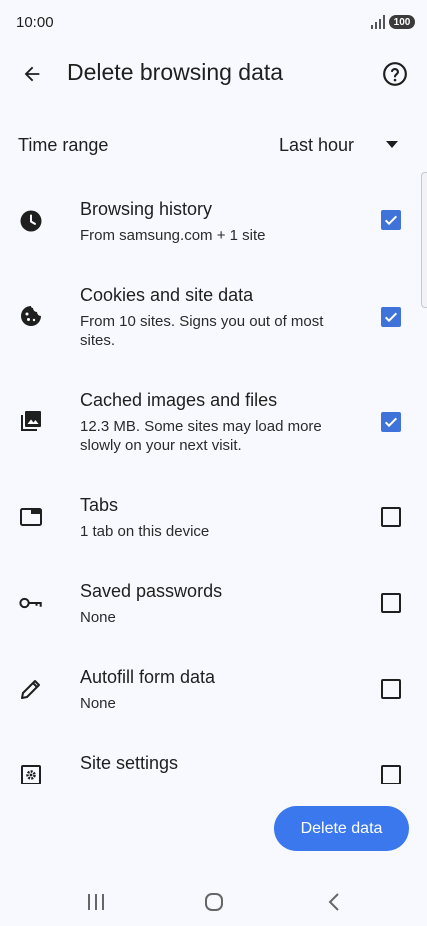 This screenshot has width=427, height=926. Describe the element at coordinates (129, 763) in the screenshot. I see `option-title: Site settings` at that location.